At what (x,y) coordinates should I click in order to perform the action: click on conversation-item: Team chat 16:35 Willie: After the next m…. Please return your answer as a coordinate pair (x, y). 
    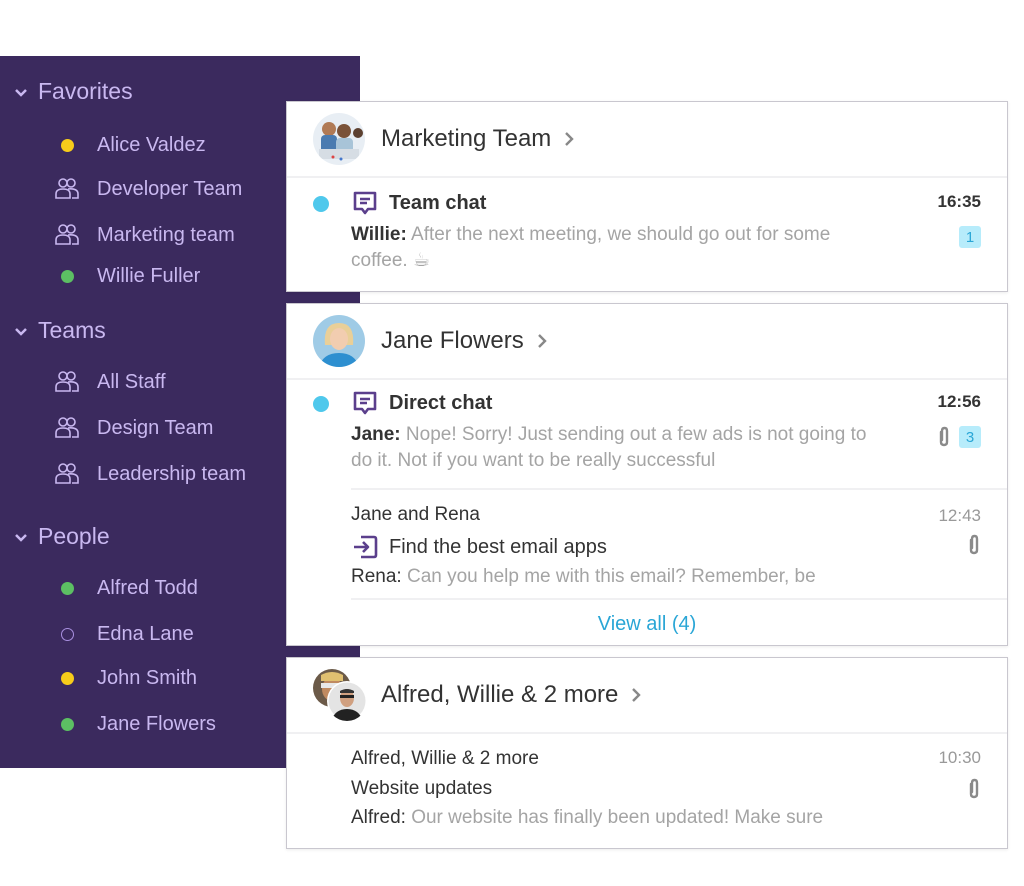
    Looking at the image, I should click on (647, 234).